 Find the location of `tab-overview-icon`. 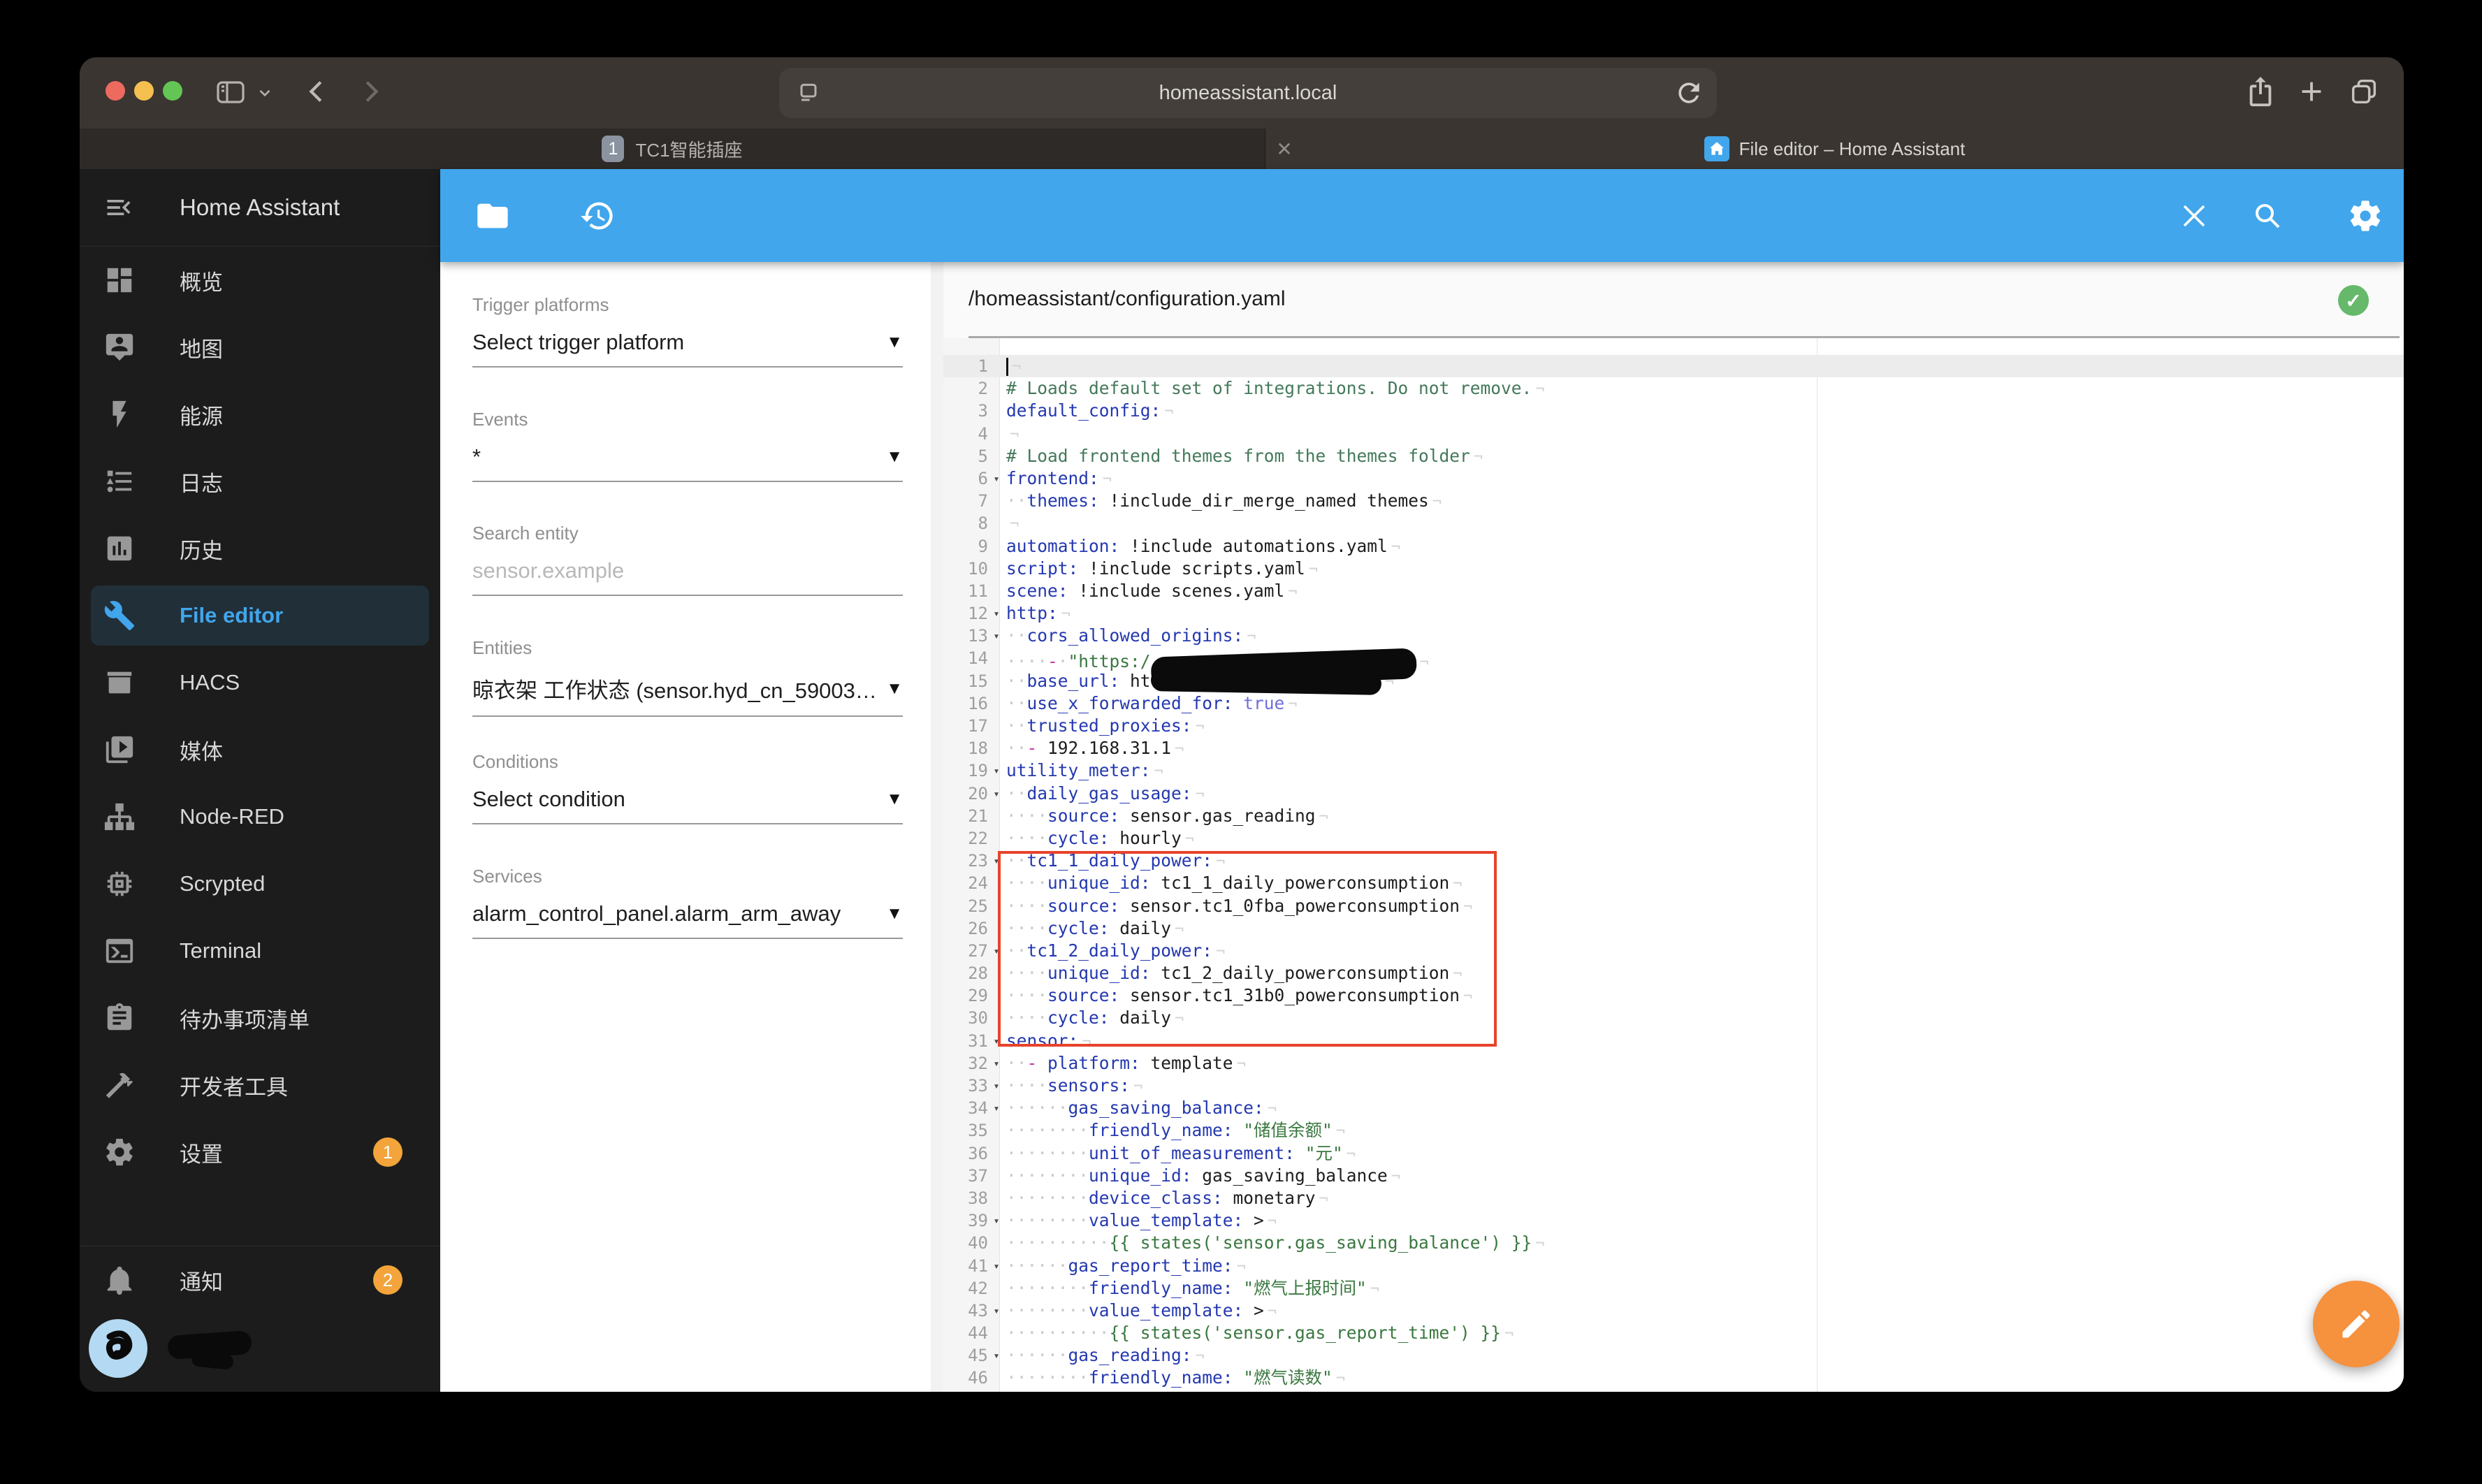

tab-overview-icon is located at coordinates (2364, 91).